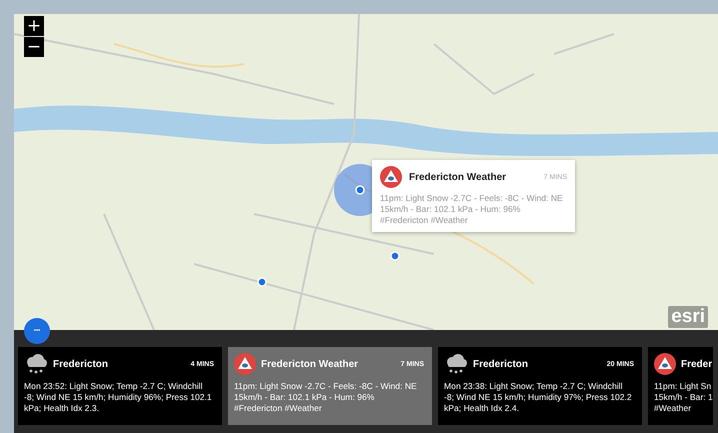 This screenshot has height=433, width=718. I want to click on card-text: 11pm: Light Snow -2.7C - Feels: -8C - Wind: NE 15km/h - Bar: 102.1 kPa - Hum: 96% #Fredericton #Weather, so click(326, 397).